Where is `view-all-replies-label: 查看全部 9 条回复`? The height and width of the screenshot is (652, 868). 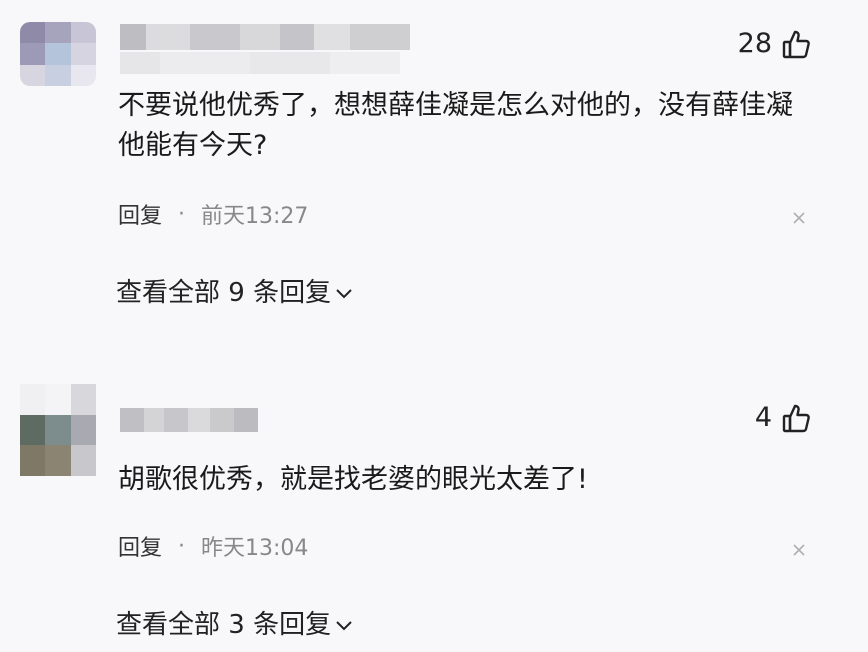
view-all-replies-label: 查看全部 9 条回复 is located at coordinates (224, 293).